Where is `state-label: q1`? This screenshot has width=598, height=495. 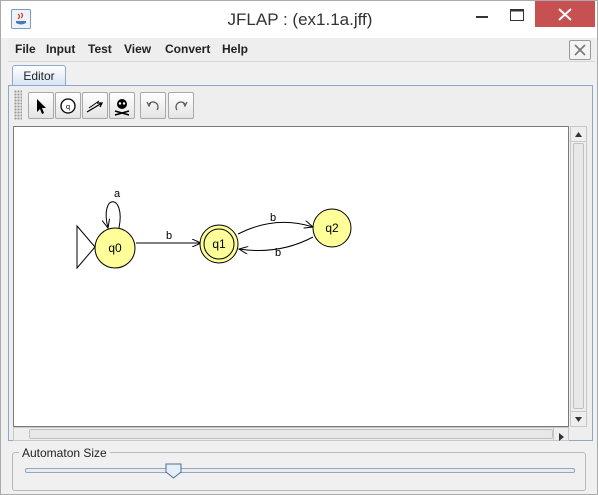 state-label: q1 is located at coordinates (219, 244).